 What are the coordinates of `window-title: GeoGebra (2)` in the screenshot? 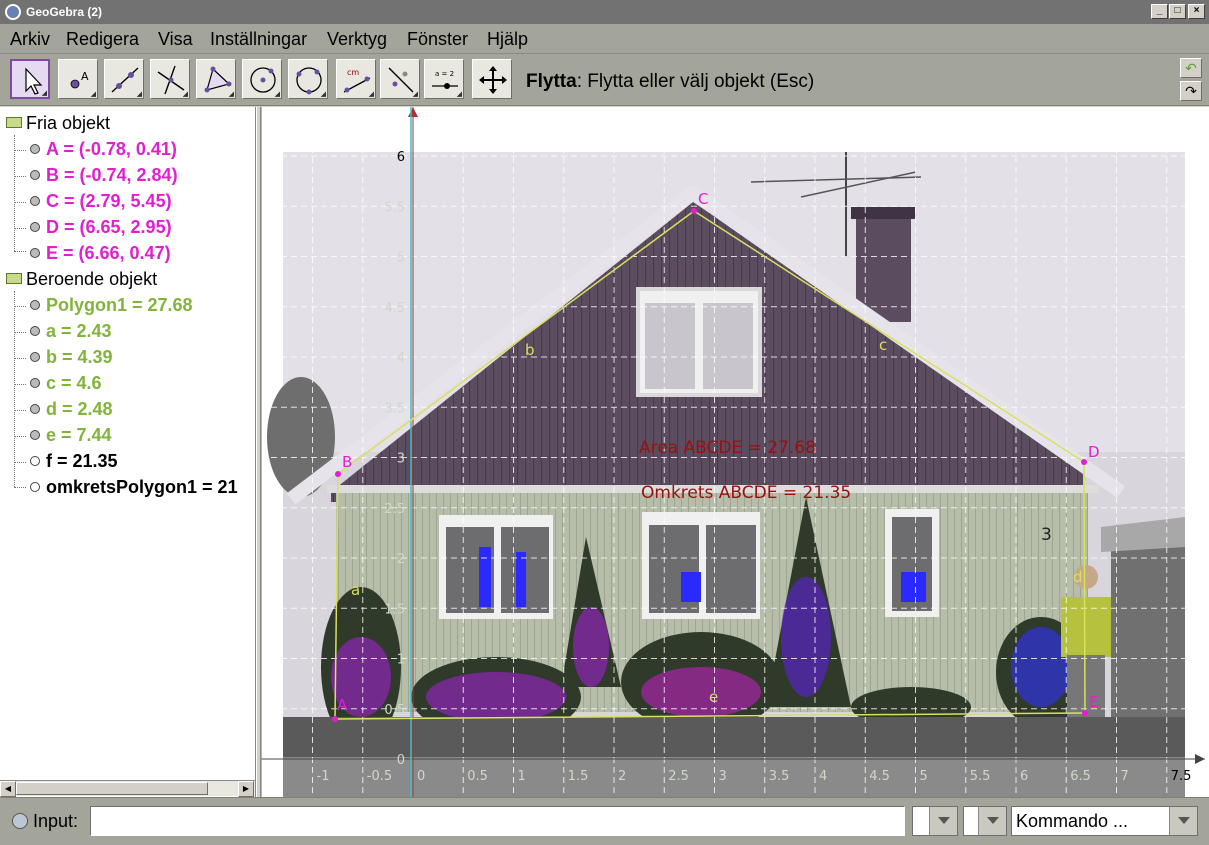 It's located at (64, 12).